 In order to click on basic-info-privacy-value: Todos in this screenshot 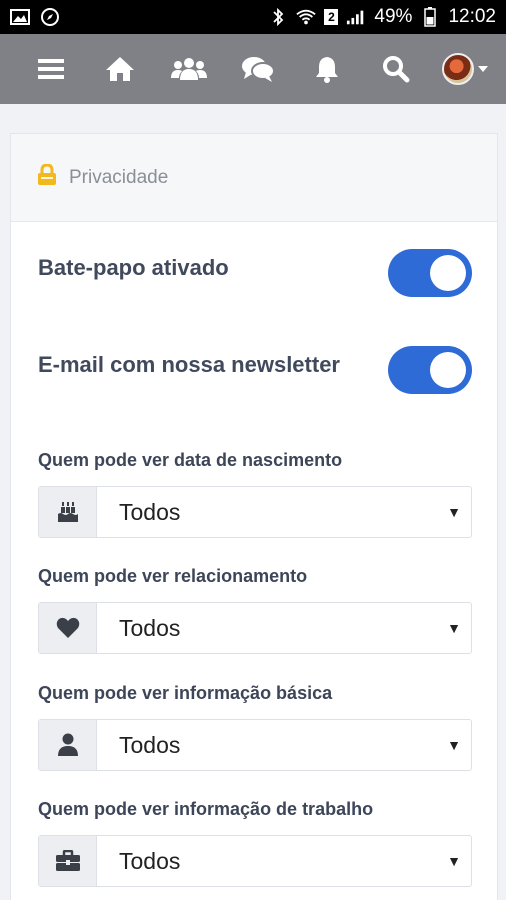, I will do `click(150, 744)`.